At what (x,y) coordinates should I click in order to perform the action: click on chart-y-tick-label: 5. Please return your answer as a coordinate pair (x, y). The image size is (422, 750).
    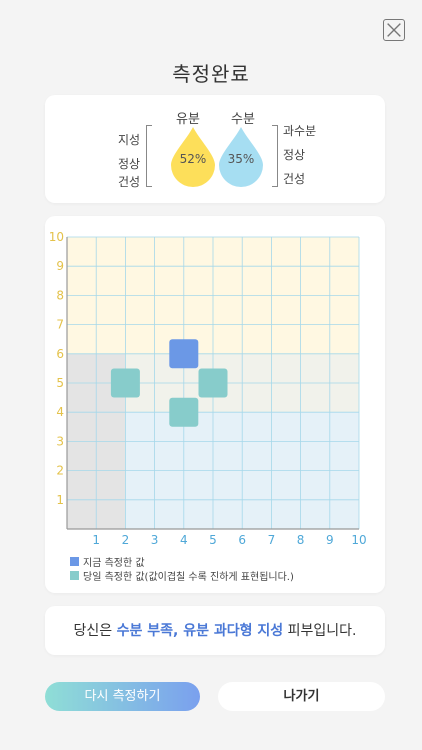
    Looking at the image, I should click on (60, 383).